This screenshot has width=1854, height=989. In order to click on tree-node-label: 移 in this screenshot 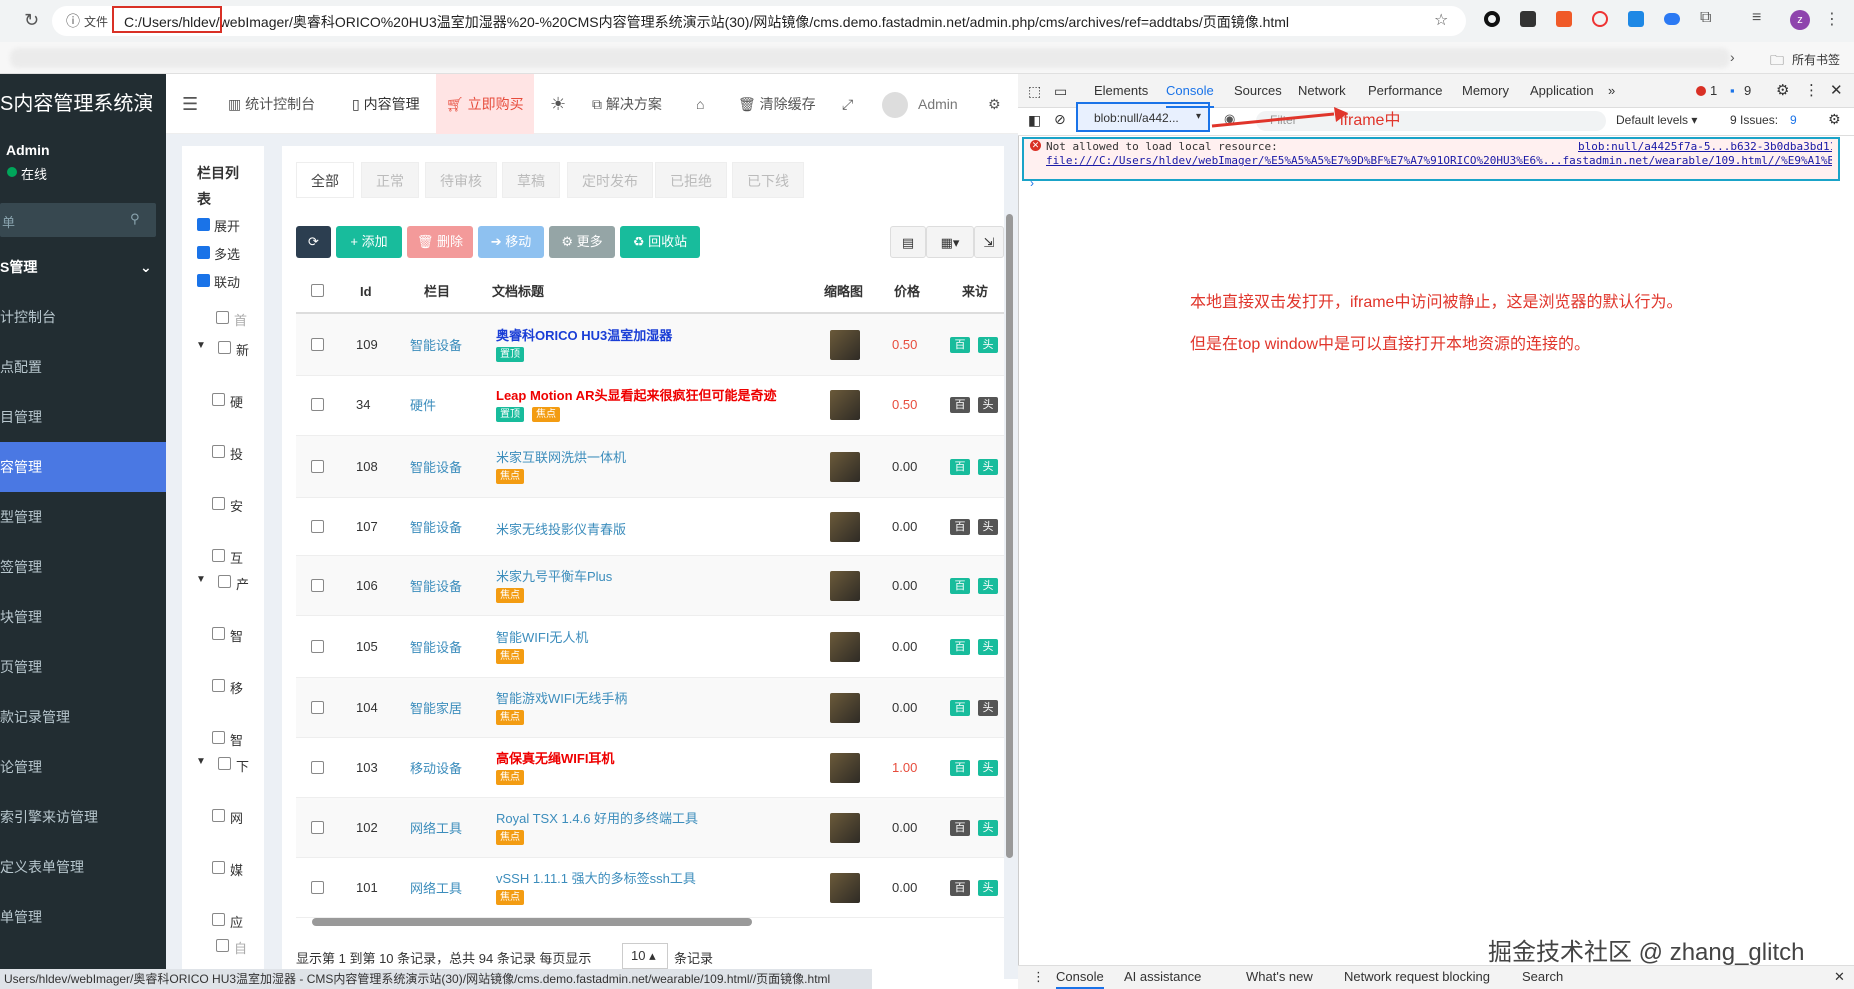, I will do `click(236, 687)`.